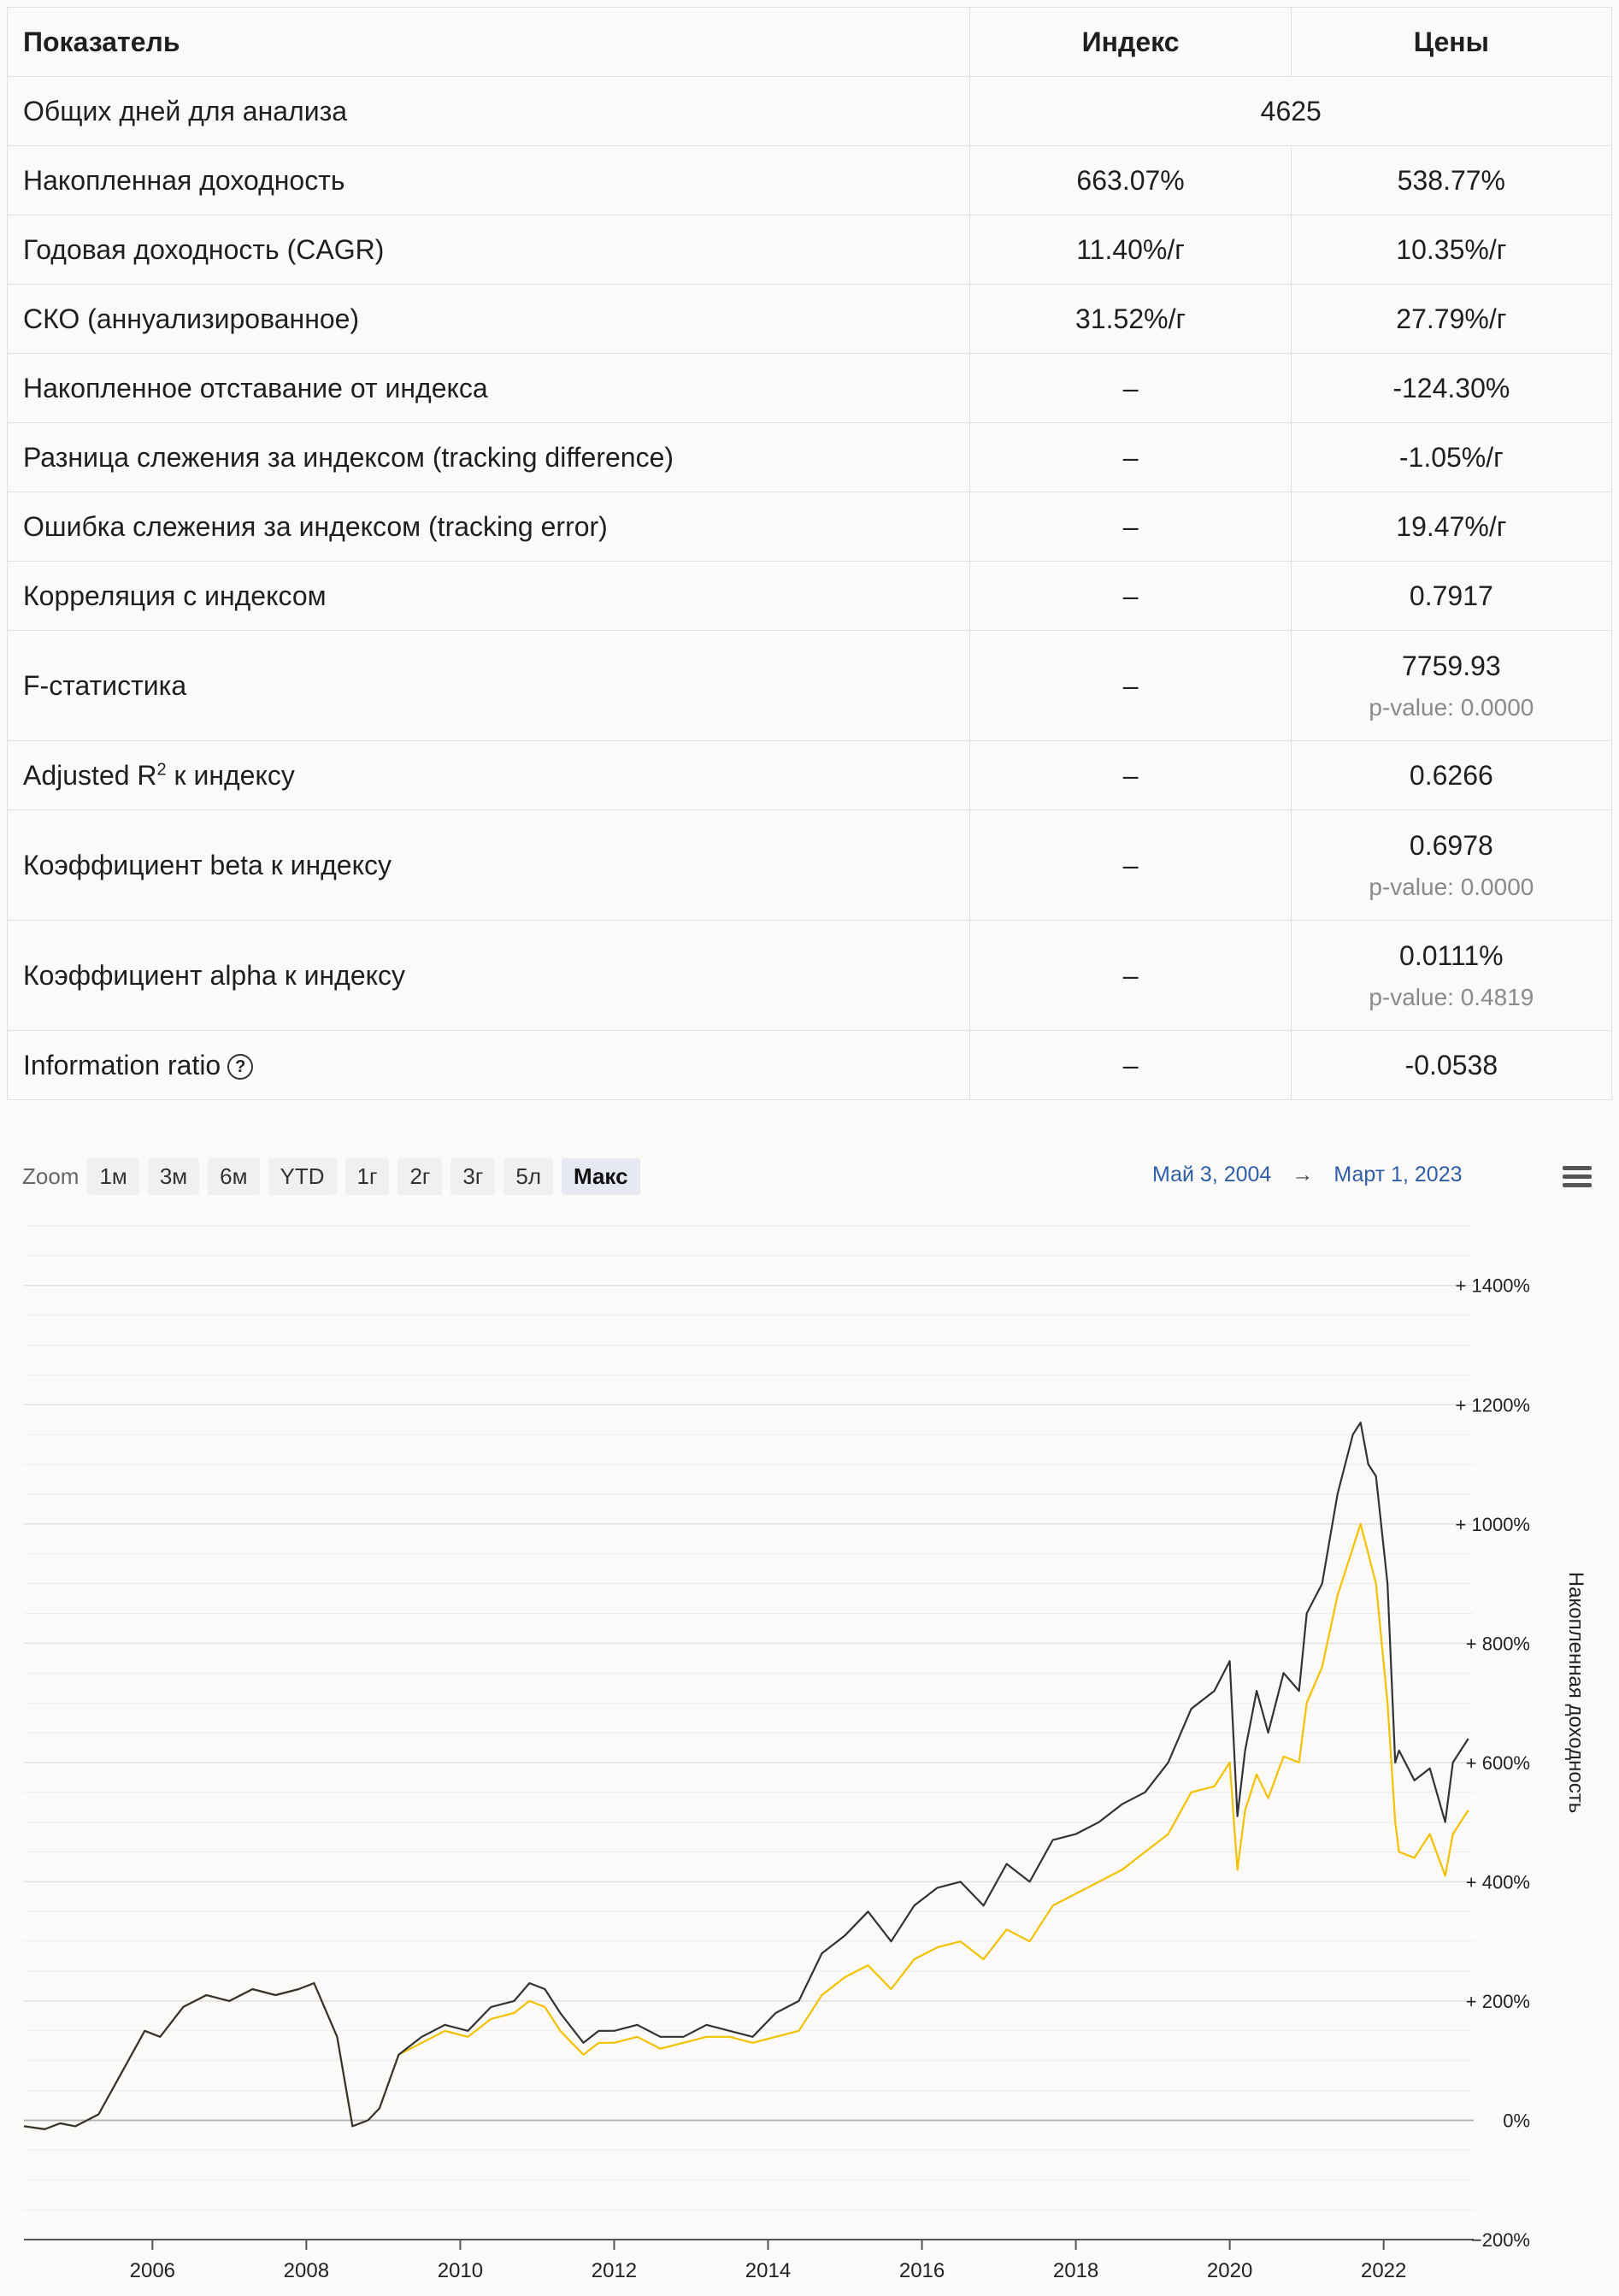  Describe the element at coordinates (488, 319) in the screenshot. I see `row-label: СКО (аннуализированное)` at that location.